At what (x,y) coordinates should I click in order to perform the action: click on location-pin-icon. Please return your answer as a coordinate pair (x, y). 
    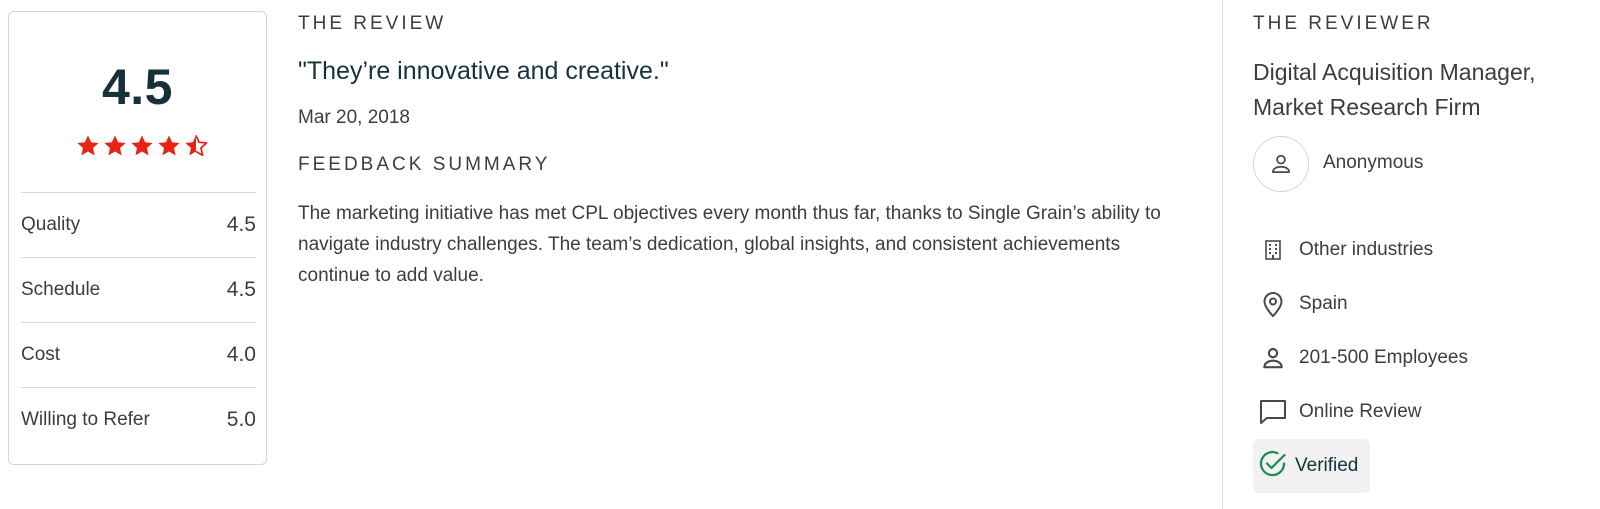
    Looking at the image, I should click on (1273, 304).